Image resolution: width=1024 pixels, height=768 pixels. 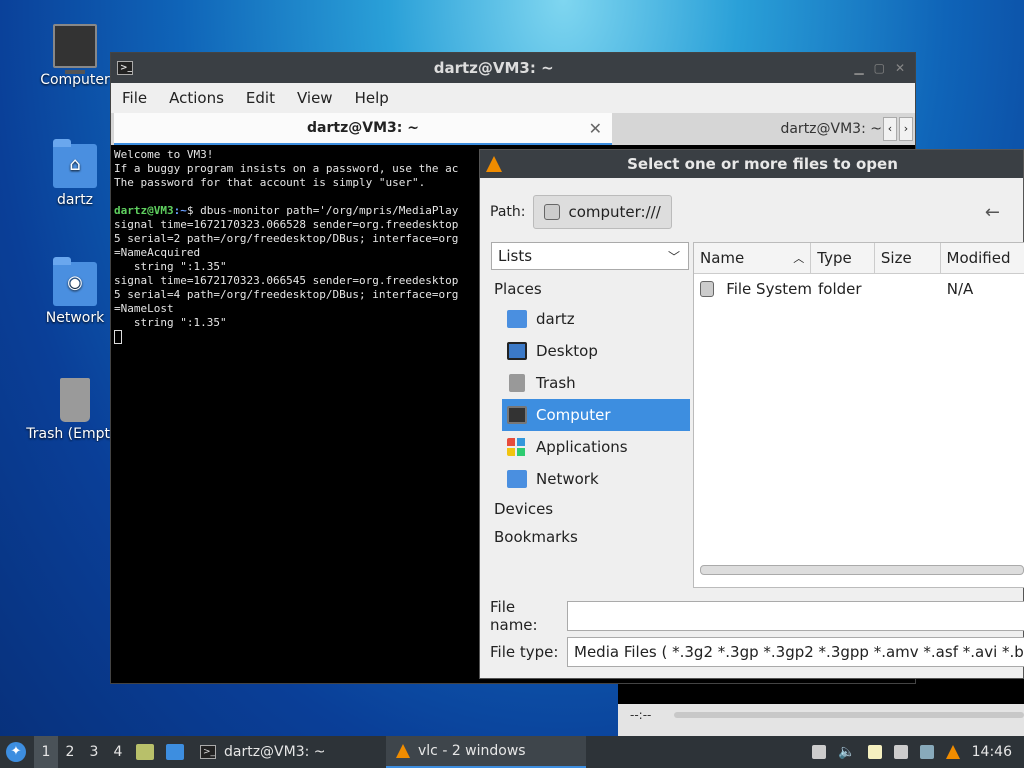 I want to click on path-label: Path:, so click(x=508, y=212).